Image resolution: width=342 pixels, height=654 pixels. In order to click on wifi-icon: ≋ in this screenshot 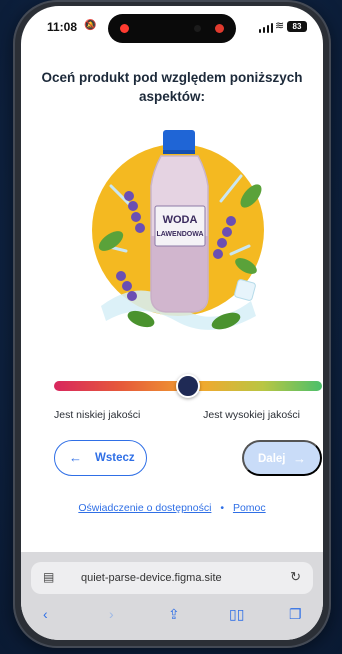, I will do `click(280, 26)`.